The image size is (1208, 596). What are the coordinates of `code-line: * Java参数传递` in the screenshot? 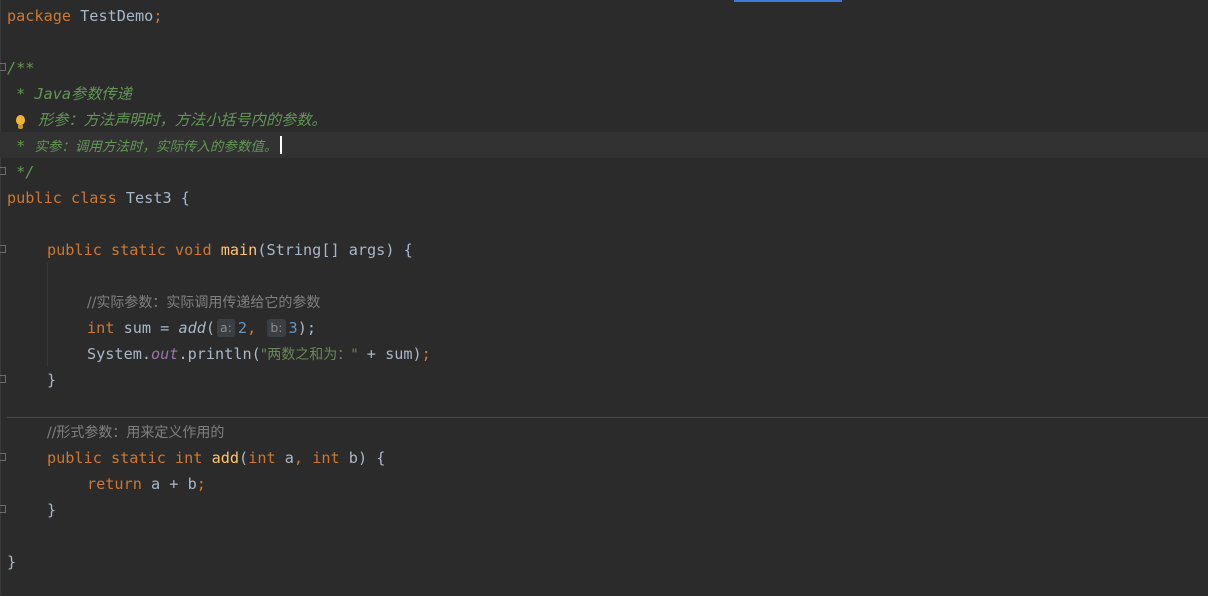 It's located at (69, 94).